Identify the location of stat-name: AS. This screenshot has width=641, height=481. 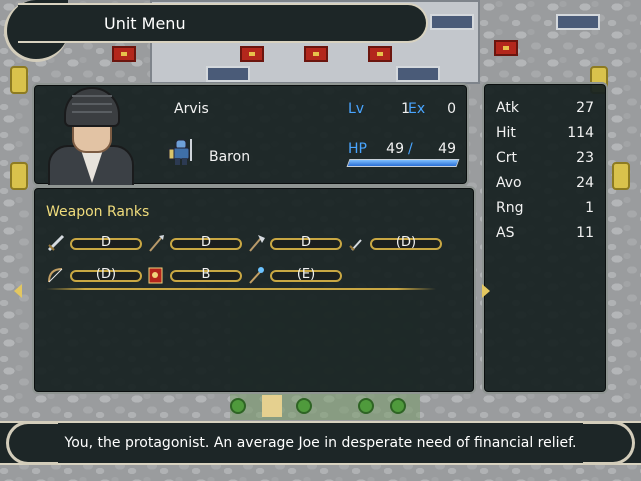
(505, 233).